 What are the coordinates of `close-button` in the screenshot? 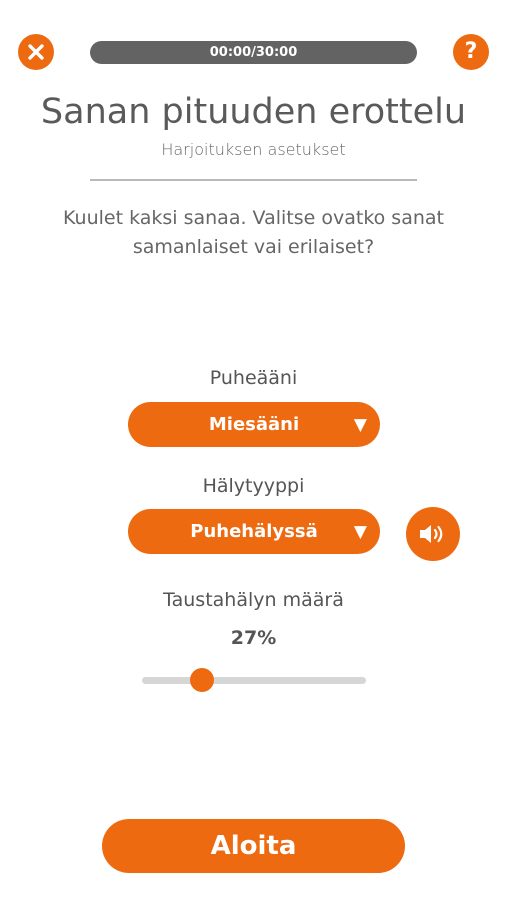 It's located at (36, 52).